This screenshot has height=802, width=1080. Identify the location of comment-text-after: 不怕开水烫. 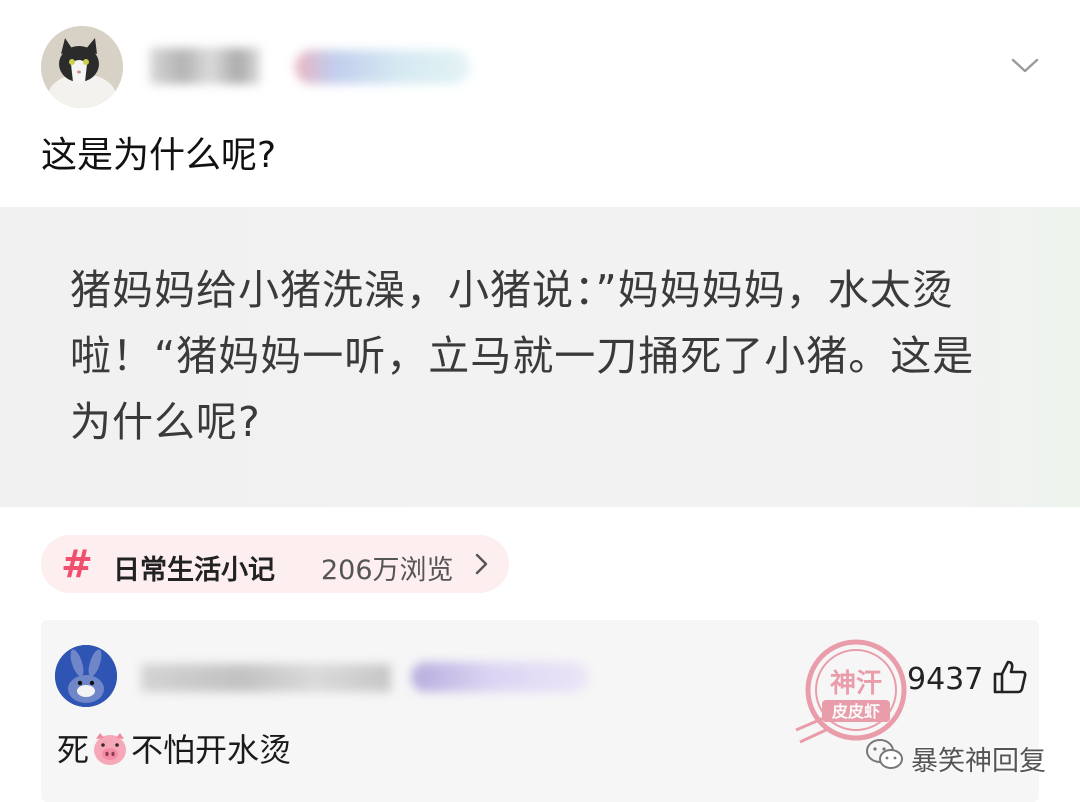
(211, 750).